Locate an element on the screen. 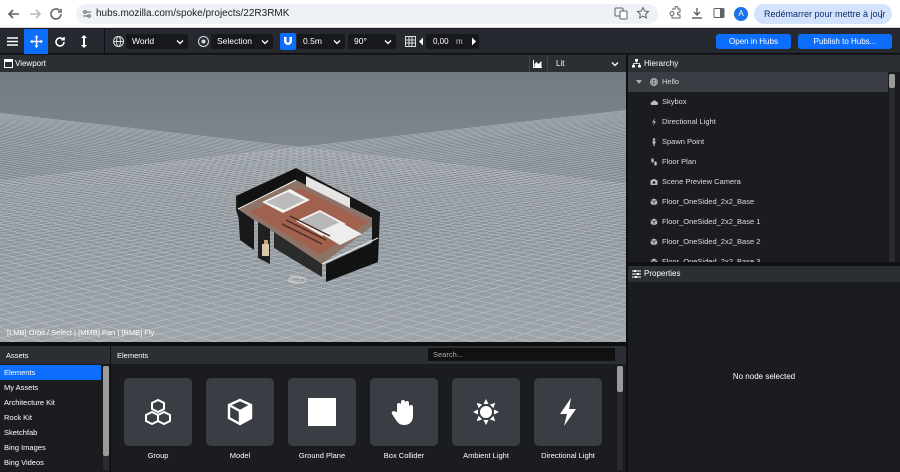  bolt-icon is located at coordinates (654, 122).